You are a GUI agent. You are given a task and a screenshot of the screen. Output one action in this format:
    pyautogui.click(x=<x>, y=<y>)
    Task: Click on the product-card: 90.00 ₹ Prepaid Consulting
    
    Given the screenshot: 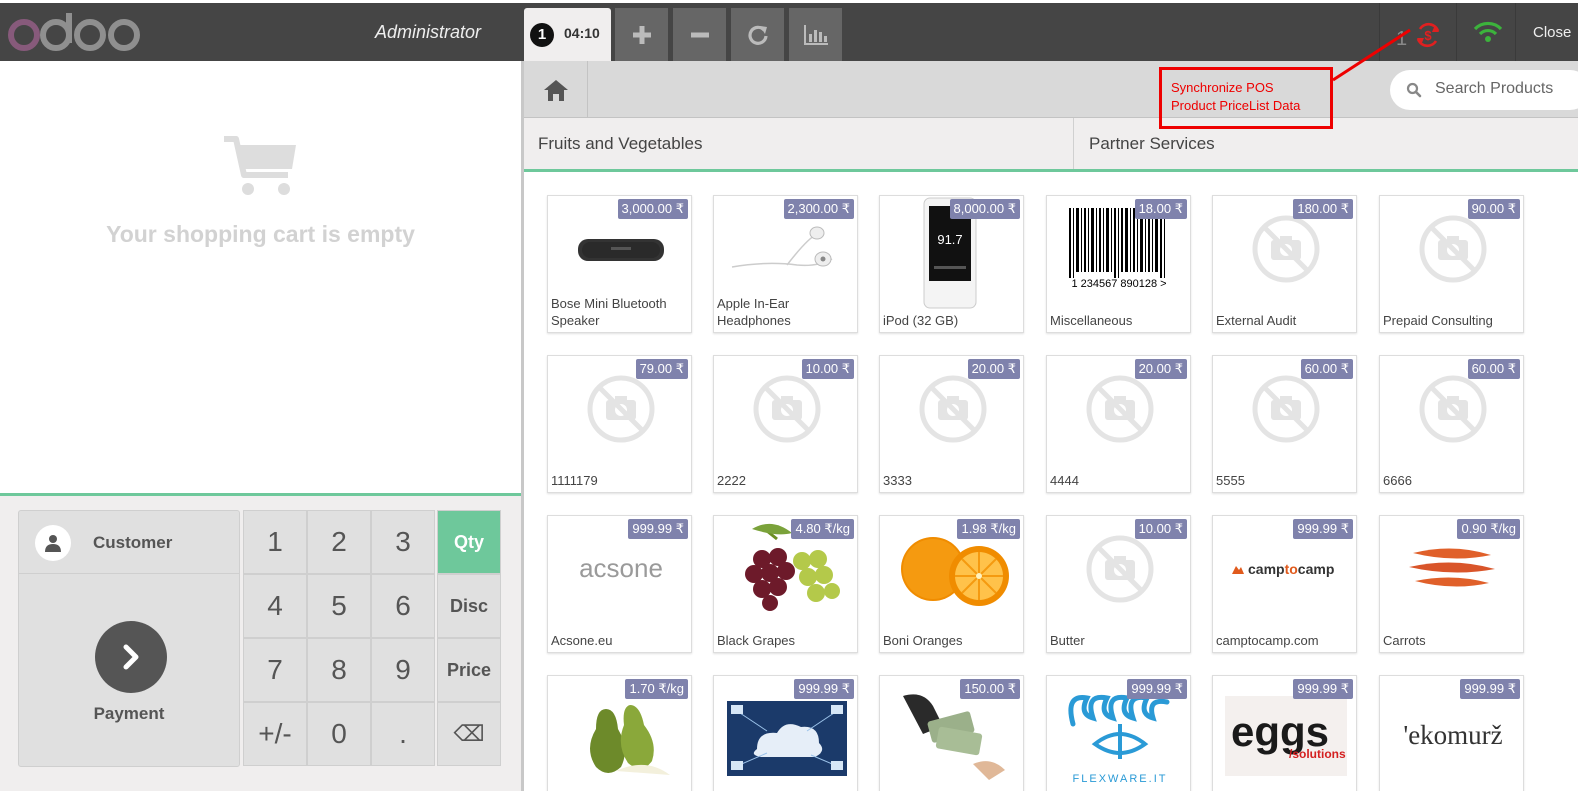 What is the action you would take?
    pyautogui.click(x=1451, y=264)
    